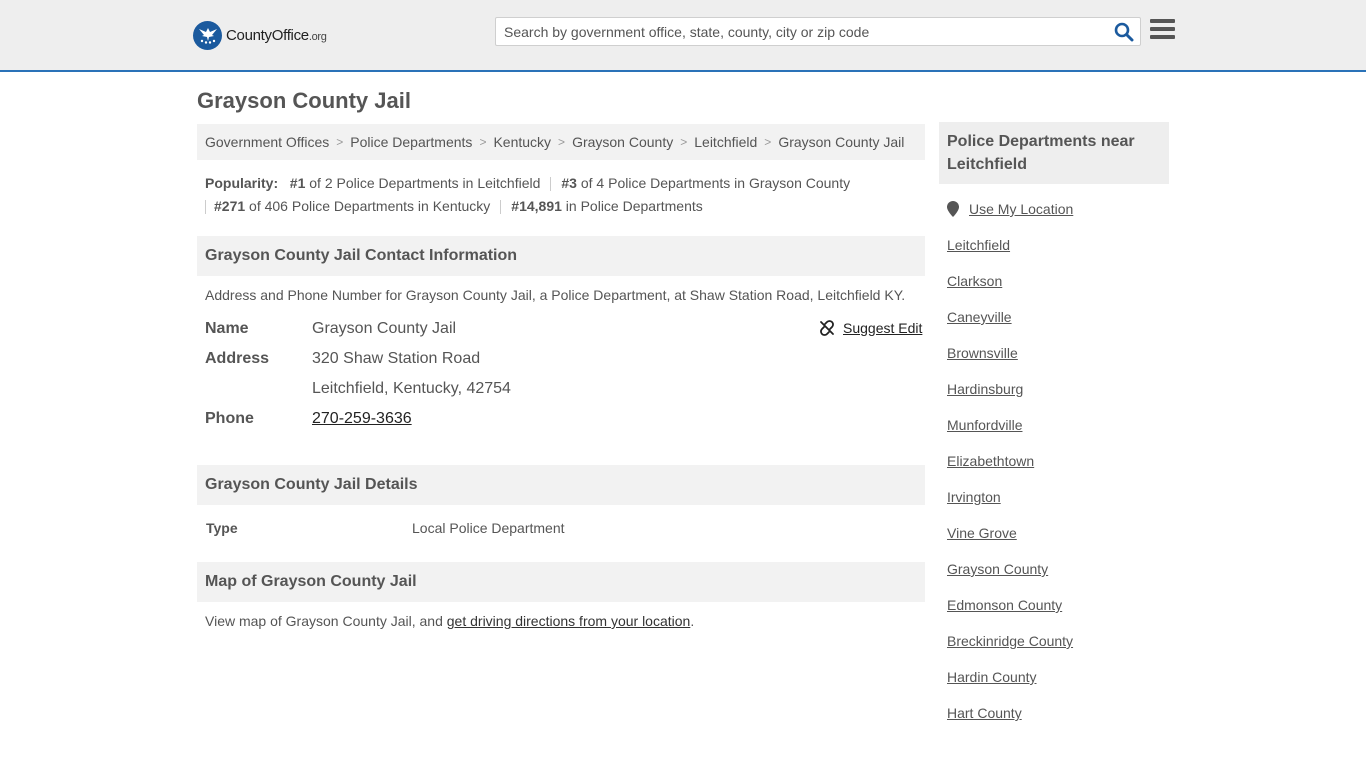 This screenshot has width=1366, height=768. I want to click on list-item: Edmonson County, so click(1010, 615).